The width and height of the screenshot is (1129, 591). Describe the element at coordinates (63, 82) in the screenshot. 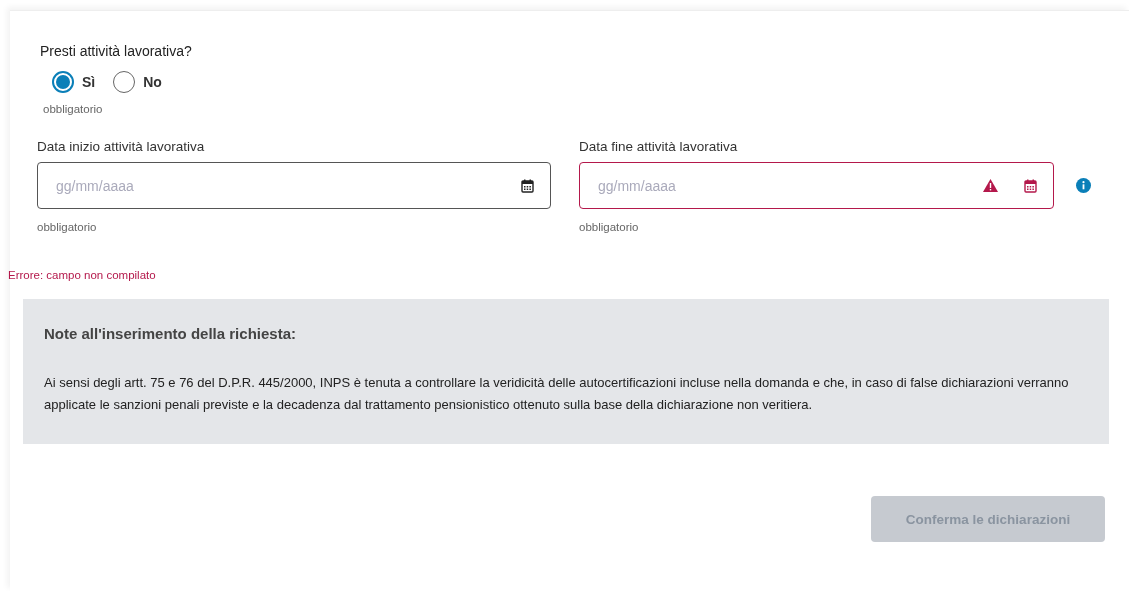

I see `radio-button` at that location.